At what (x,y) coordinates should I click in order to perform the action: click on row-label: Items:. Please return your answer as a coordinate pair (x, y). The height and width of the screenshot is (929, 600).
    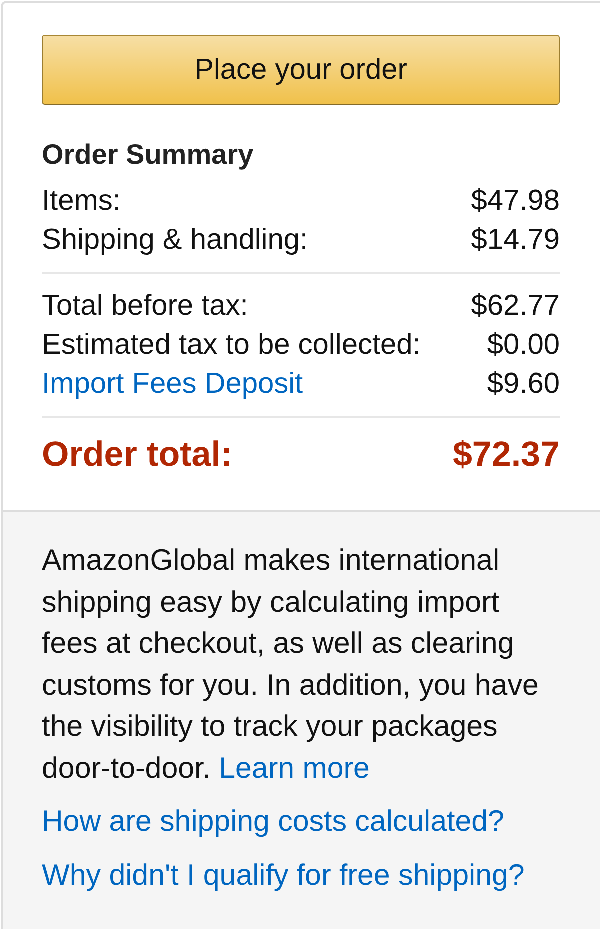
    Looking at the image, I should click on (81, 201).